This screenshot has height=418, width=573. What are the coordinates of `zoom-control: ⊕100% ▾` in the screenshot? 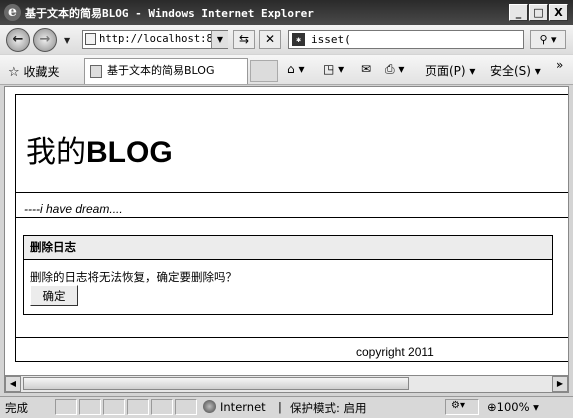 It's located at (513, 407).